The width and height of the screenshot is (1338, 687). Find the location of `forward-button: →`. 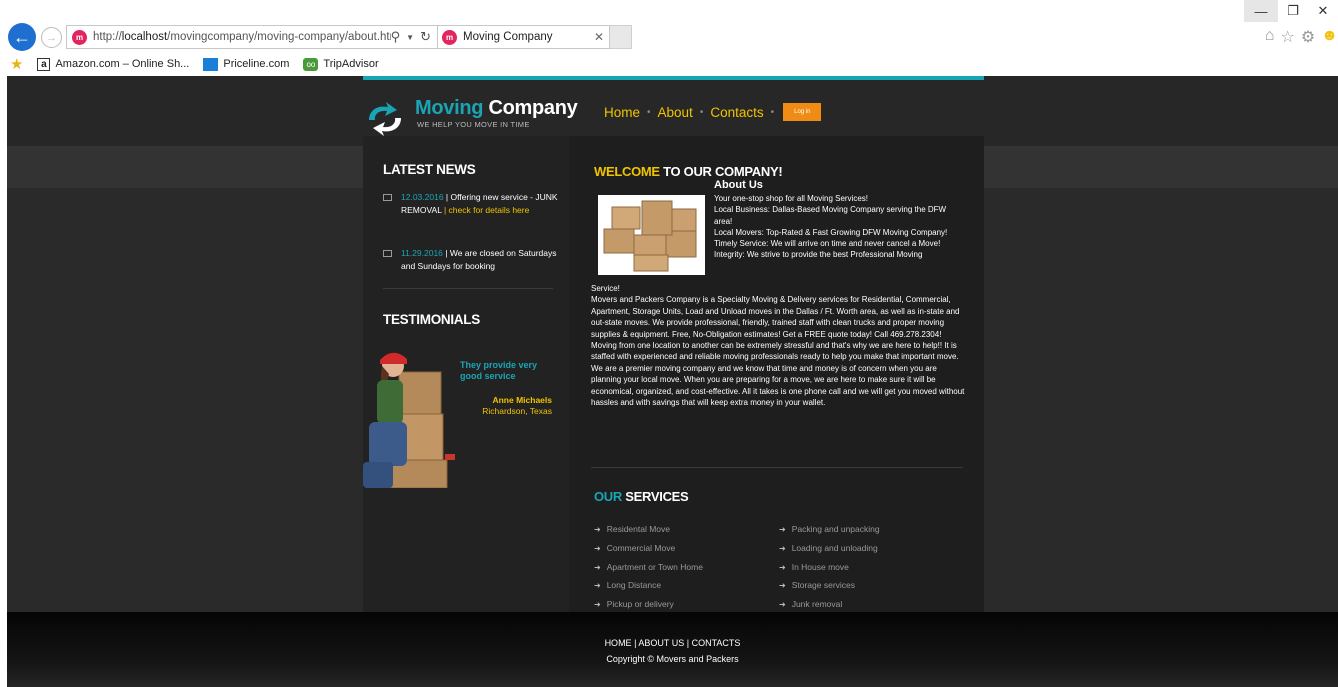

forward-button: → is located at coordinates (51, 37).